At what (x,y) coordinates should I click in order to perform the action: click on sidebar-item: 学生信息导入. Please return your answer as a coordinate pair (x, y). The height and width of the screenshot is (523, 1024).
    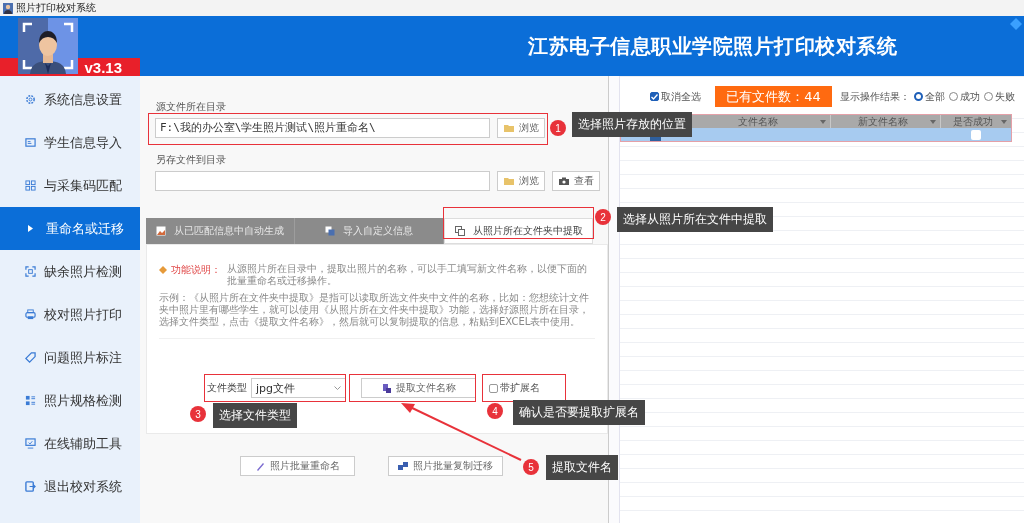
    Looking at the image, I should click on (70, 142).